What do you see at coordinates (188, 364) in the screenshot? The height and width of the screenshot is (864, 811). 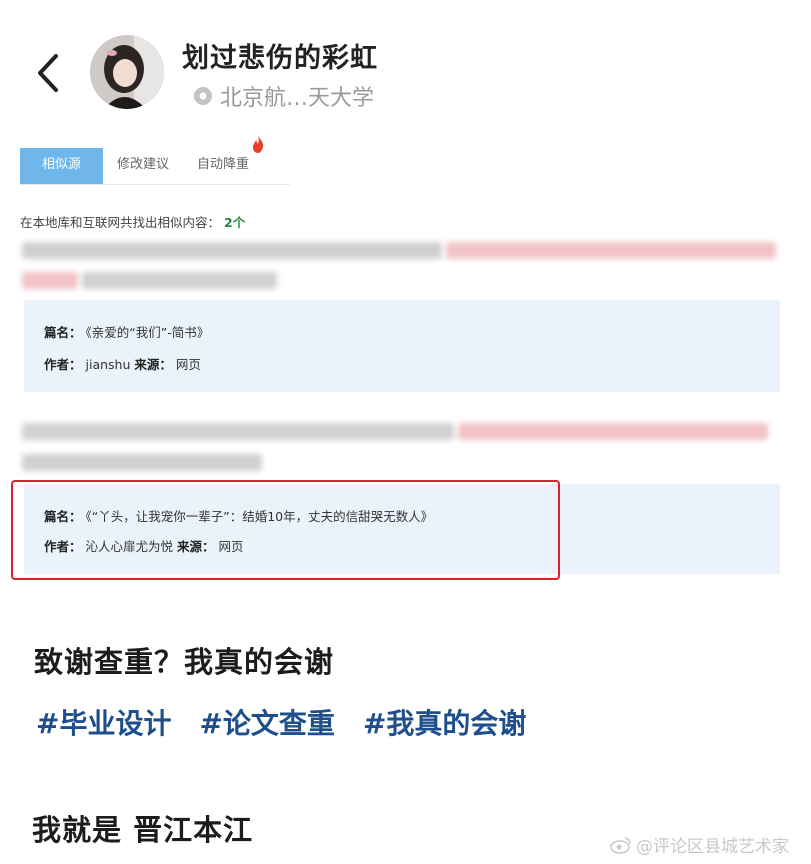 I see `source-value: 网页` at bounding box center [188, 364].